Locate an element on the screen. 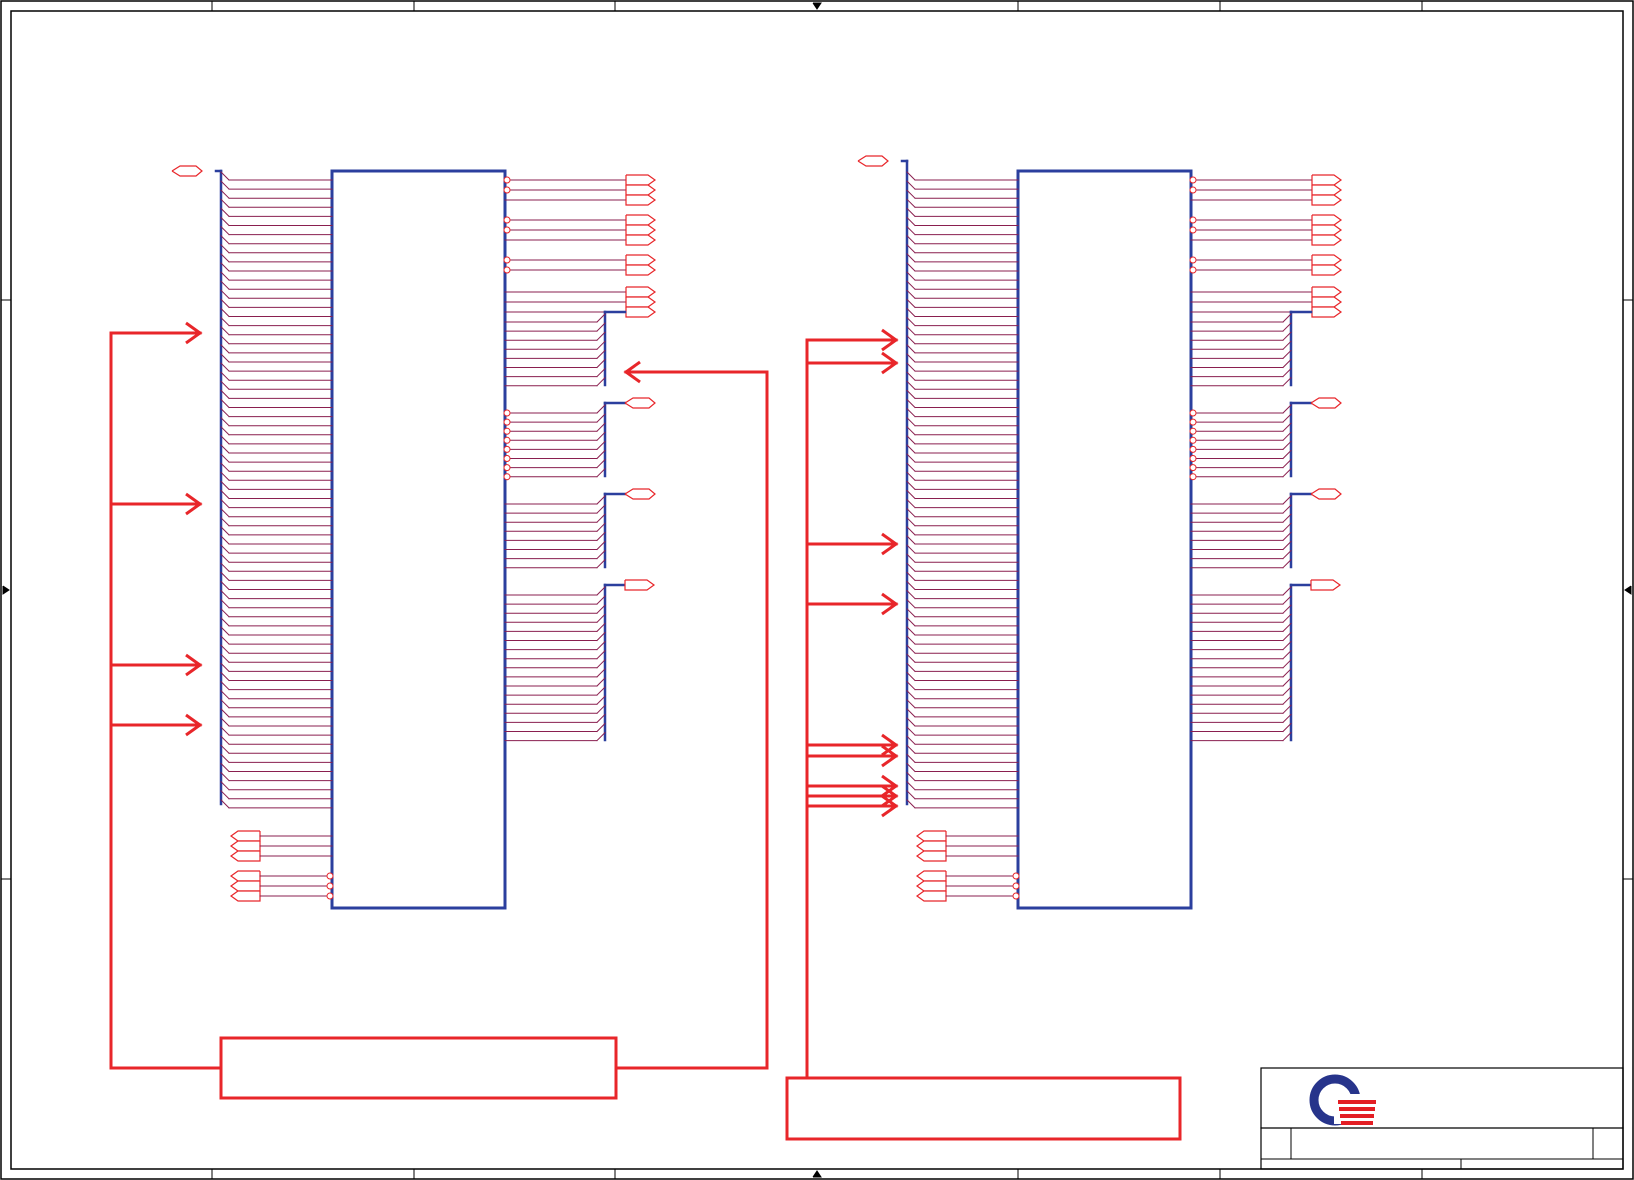 The width and height of the screenshot is (1634, 1180). company-logo-icon is located at coordinates (1342, 1100).